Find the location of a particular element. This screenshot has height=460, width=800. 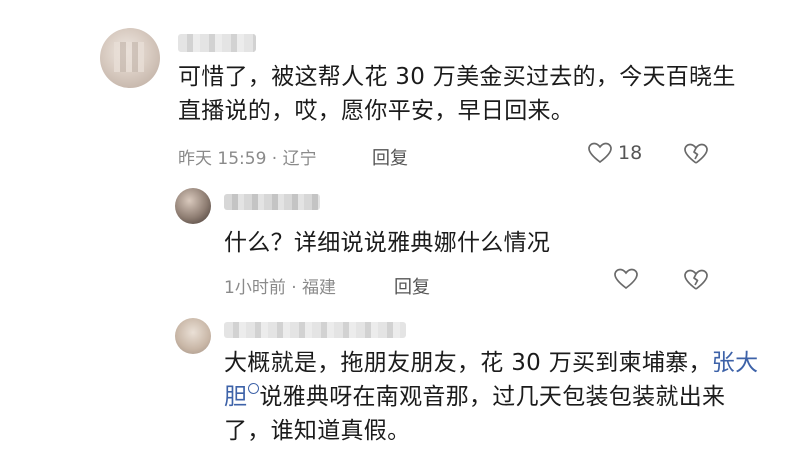

reply-text-before: 大概就是，拖朋友朋友，花 30 万买到柬埔寨， is located at coordinates (468, 363).